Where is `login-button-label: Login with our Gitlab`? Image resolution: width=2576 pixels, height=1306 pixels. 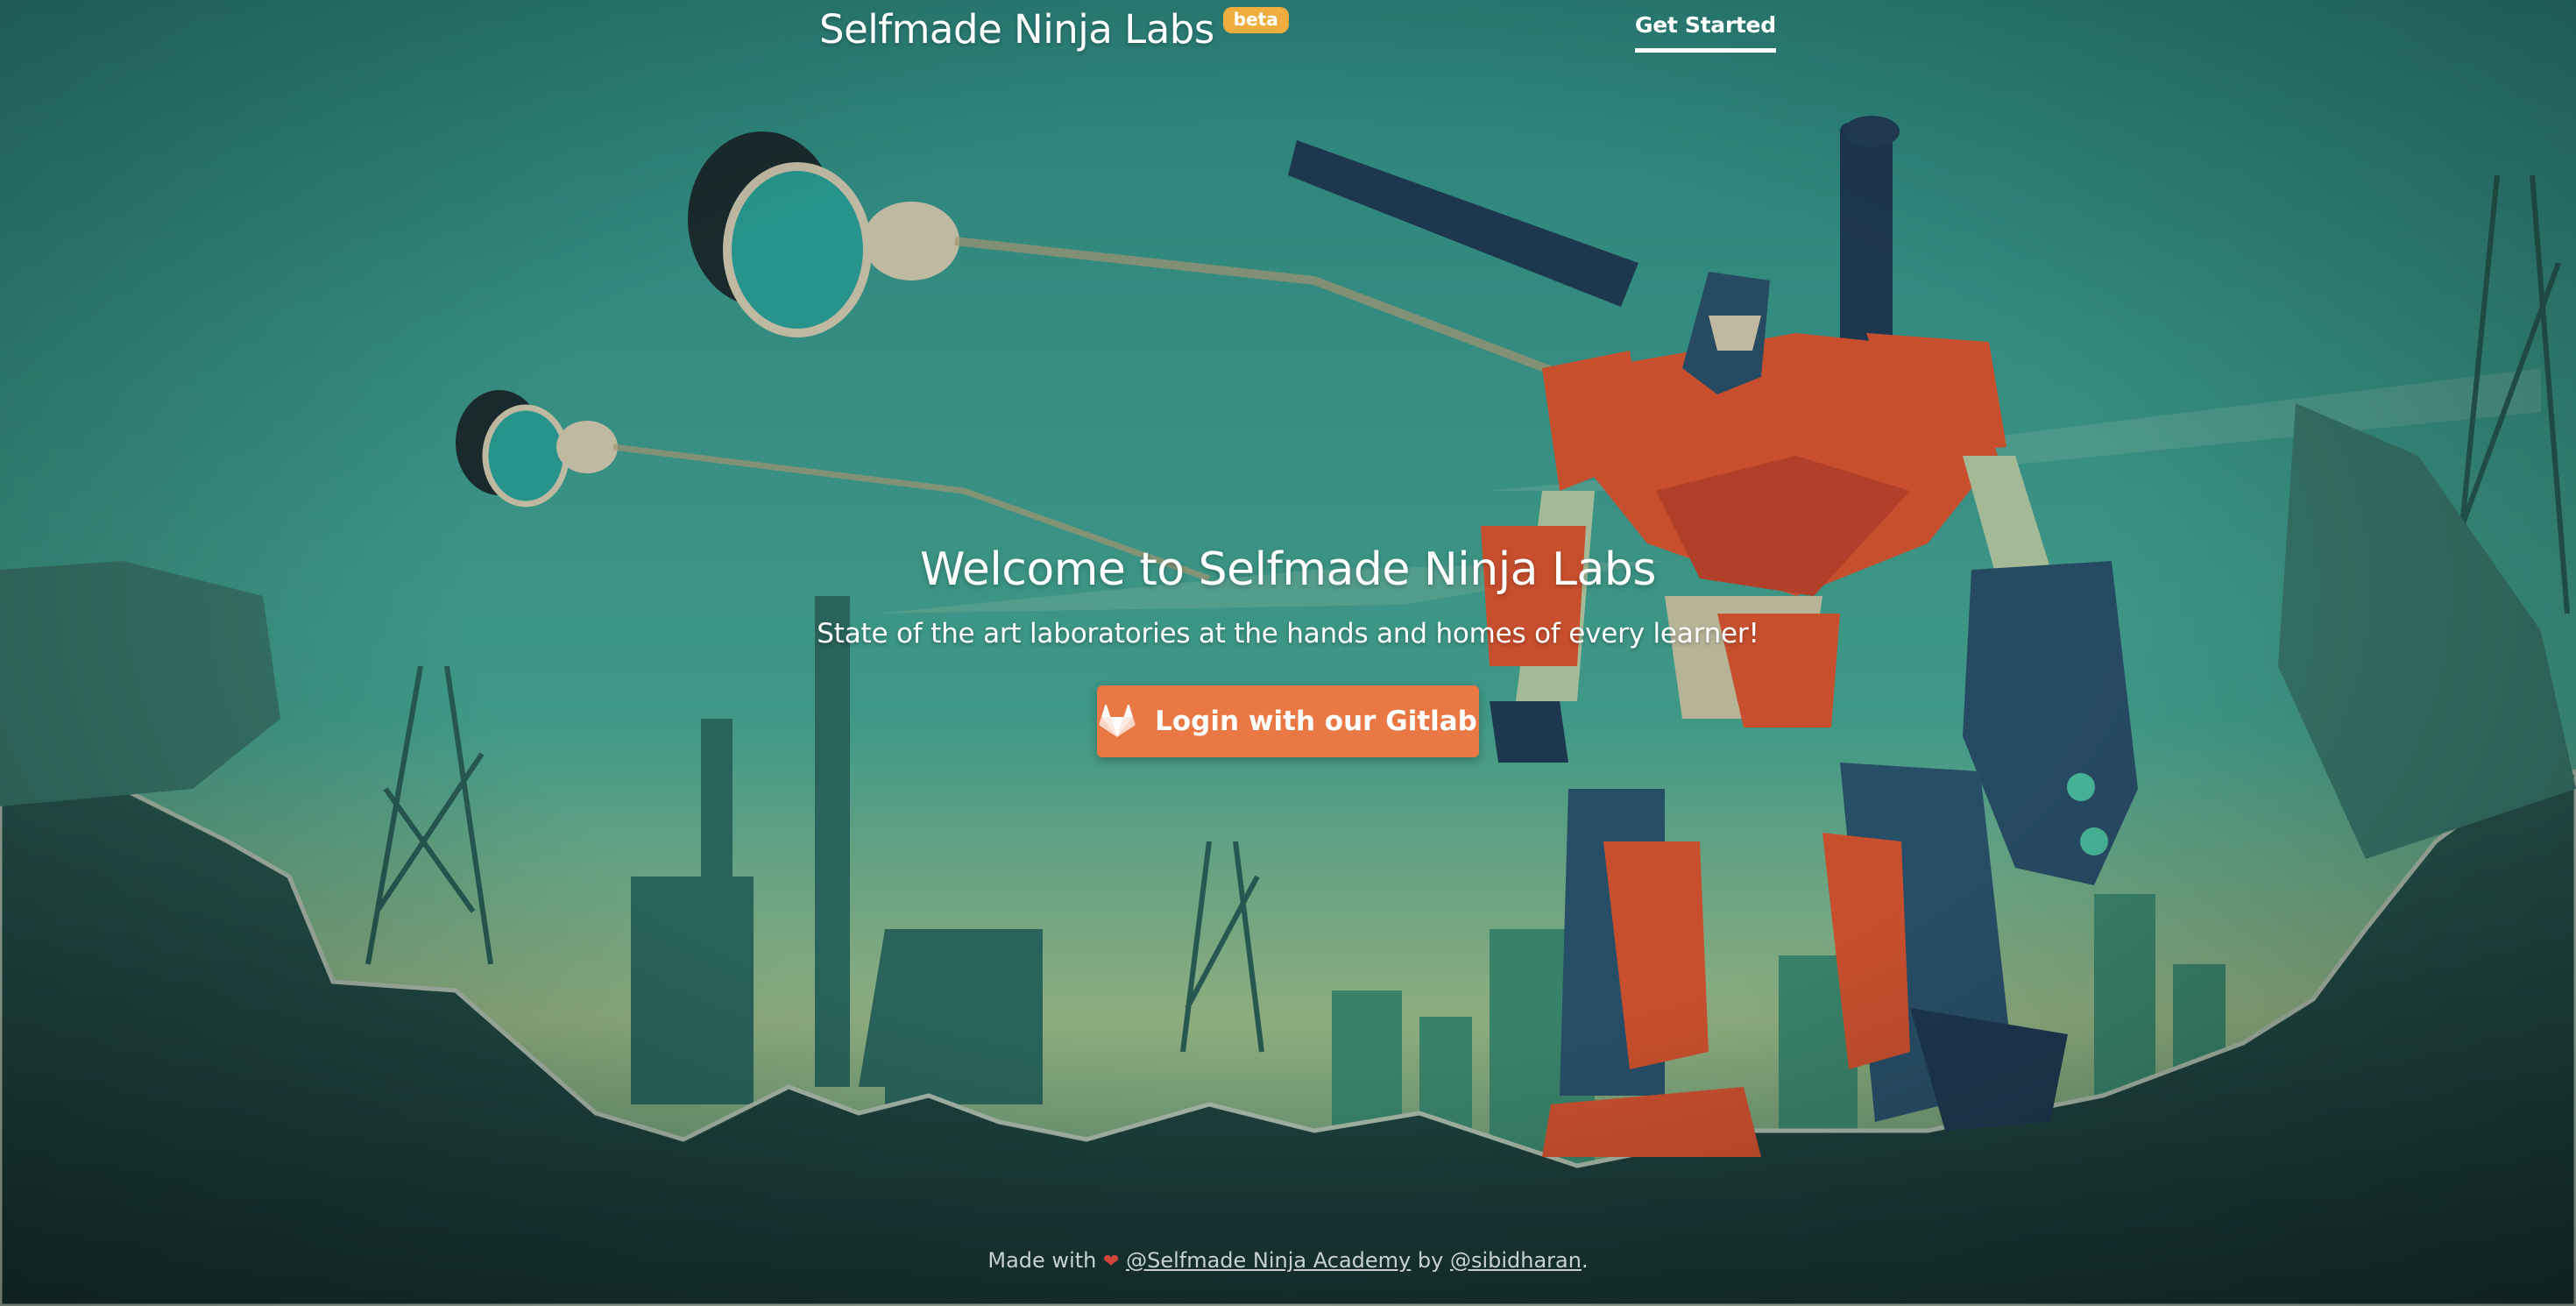
login-button-label: Login with our Gitlab is located at coordinates (1316, 721).